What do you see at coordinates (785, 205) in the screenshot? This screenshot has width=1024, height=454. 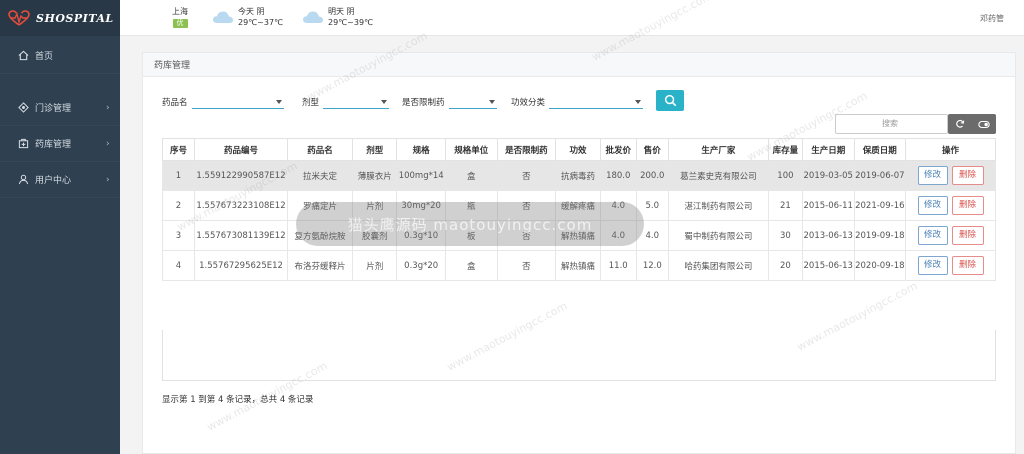 I see `cell-stock: 21` at bounding box center [785, 205].